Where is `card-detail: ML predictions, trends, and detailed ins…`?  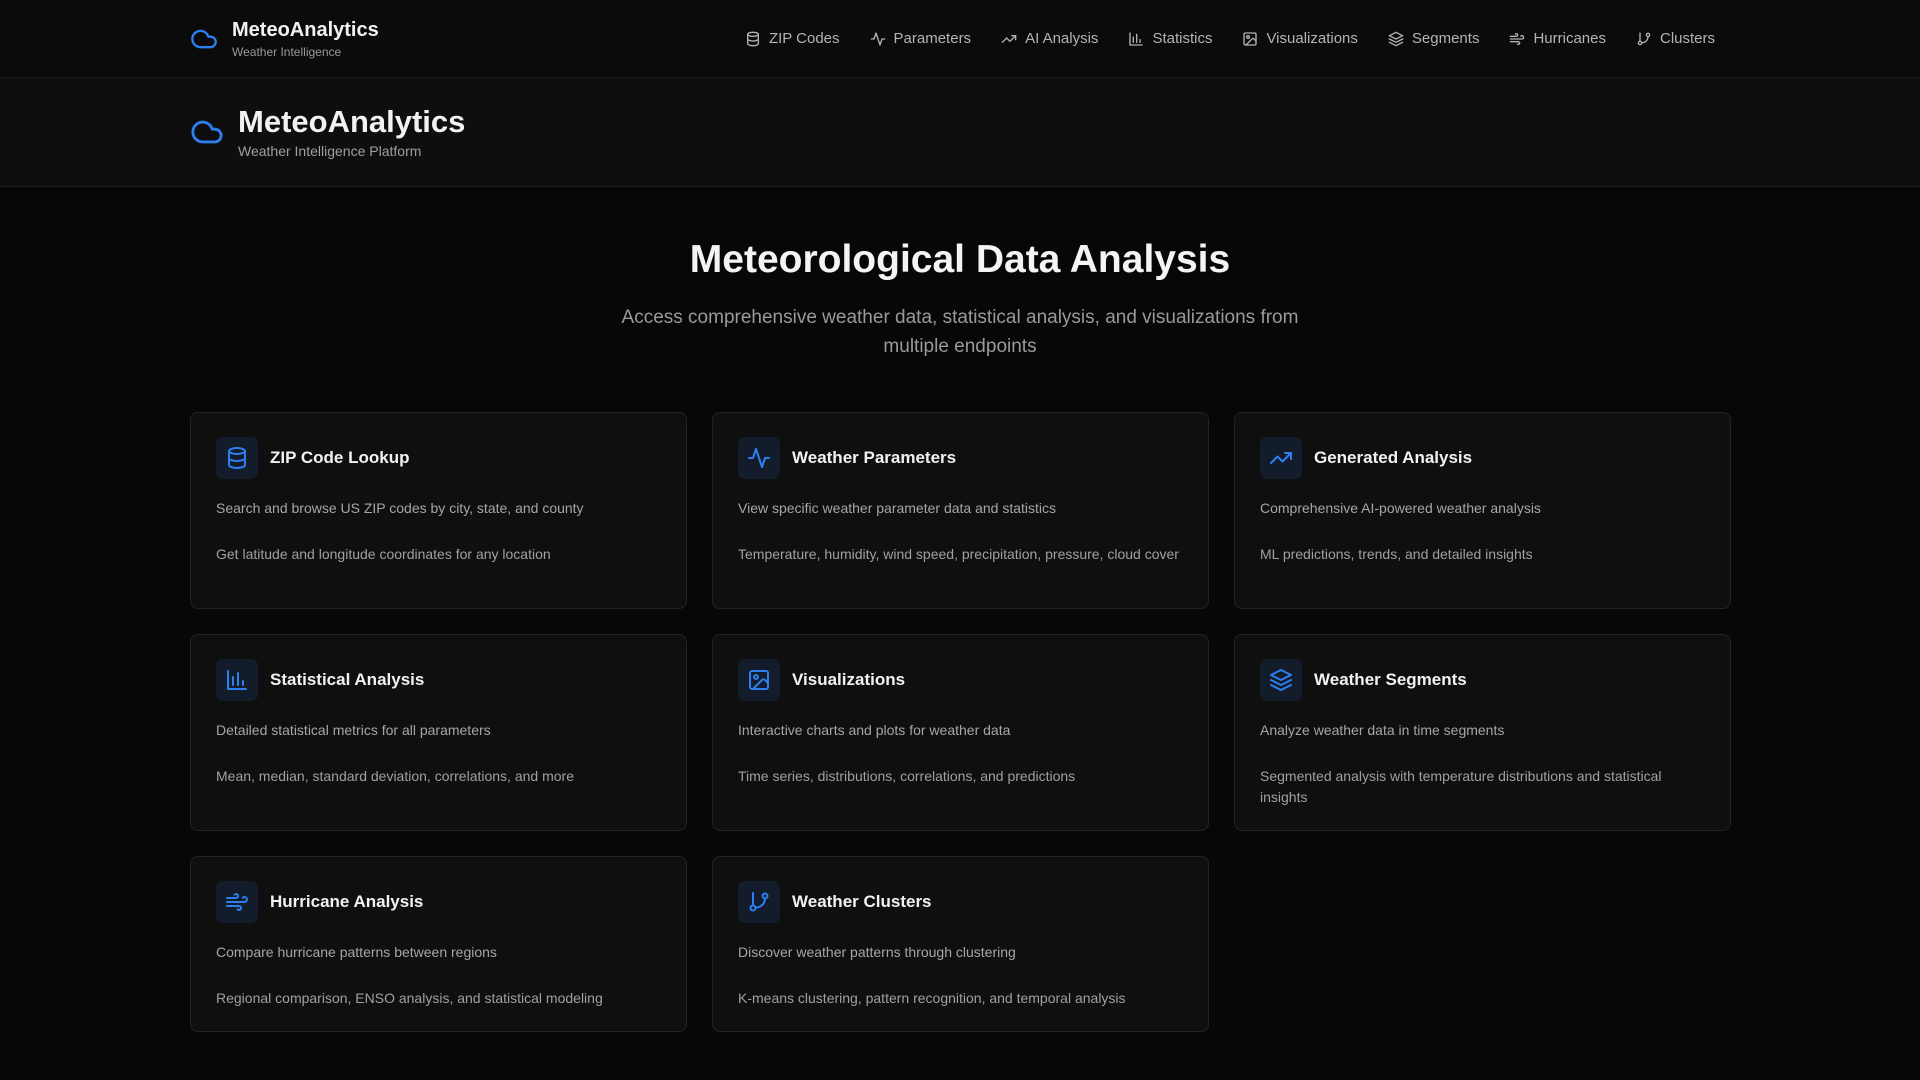 card-detail: ML predictions, trends, and detailed ins… is located at coordinates (1396, 554).